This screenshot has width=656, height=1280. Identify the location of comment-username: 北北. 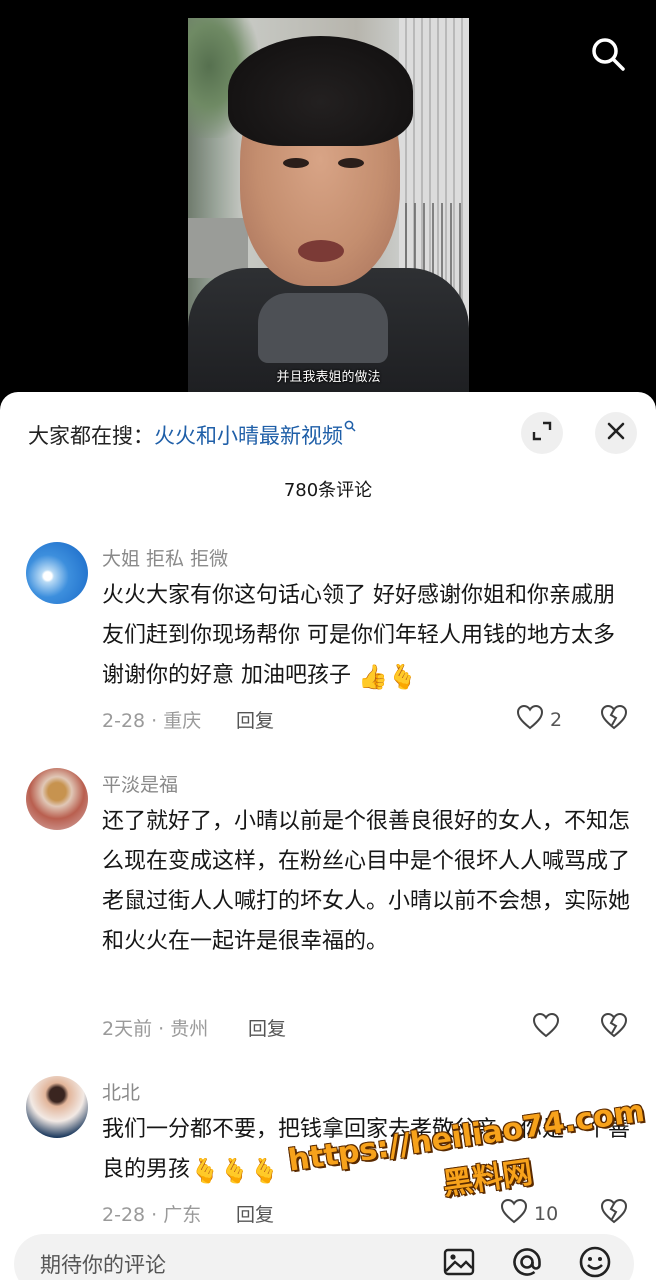
(121, 1091).